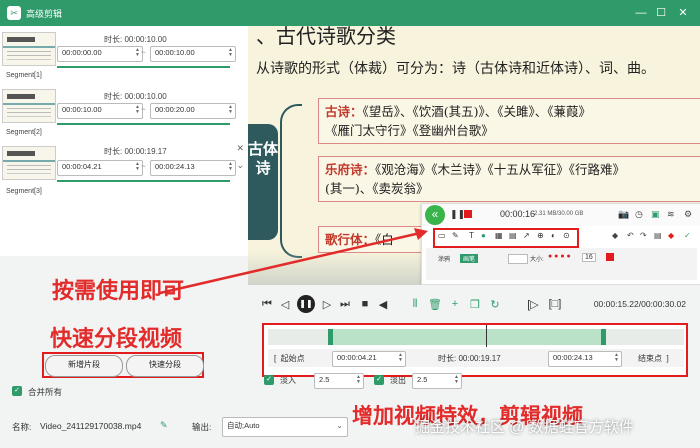 This screenshot has width=700, height=448. Describe the element at coordinates (437, 381) in the screenshot. I see `fade-out-input: 2.5 ▲ ▼` at that location.